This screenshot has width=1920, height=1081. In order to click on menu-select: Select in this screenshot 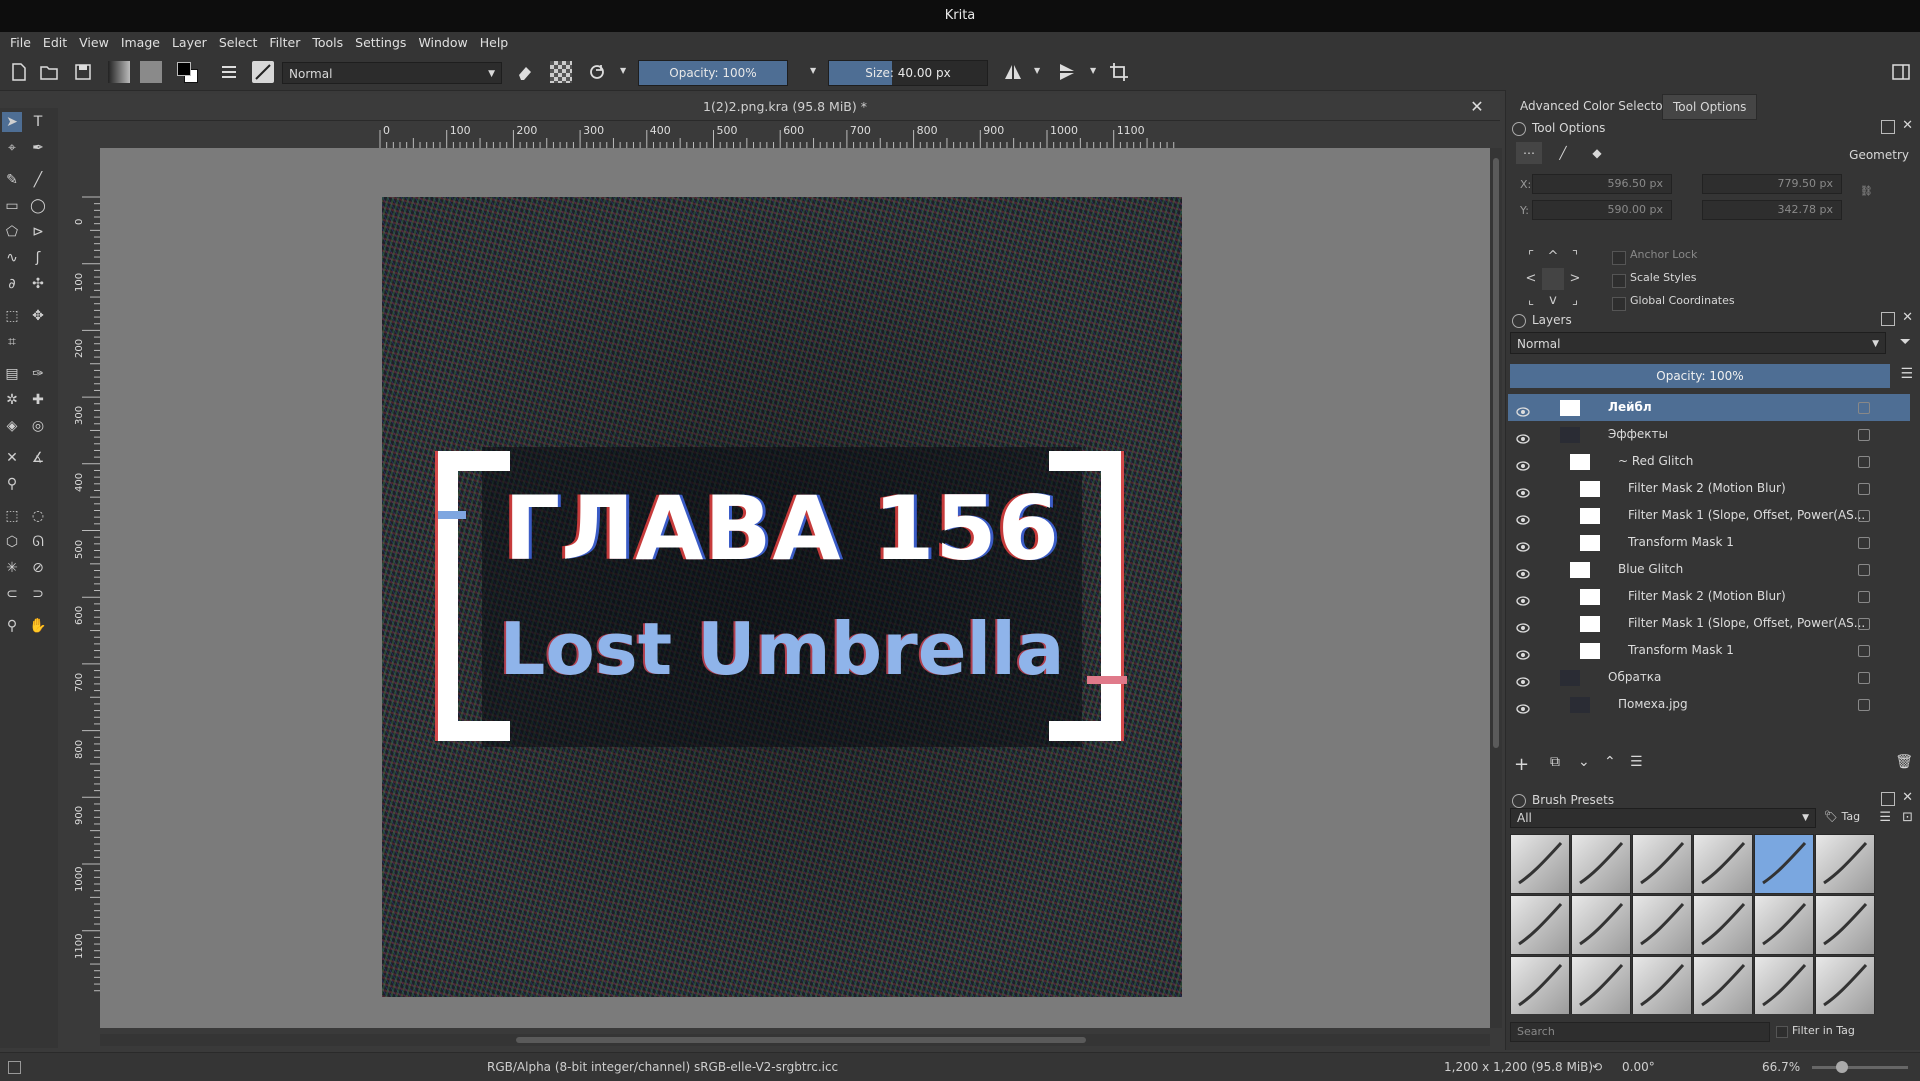, I will do `click(238, 43)`.